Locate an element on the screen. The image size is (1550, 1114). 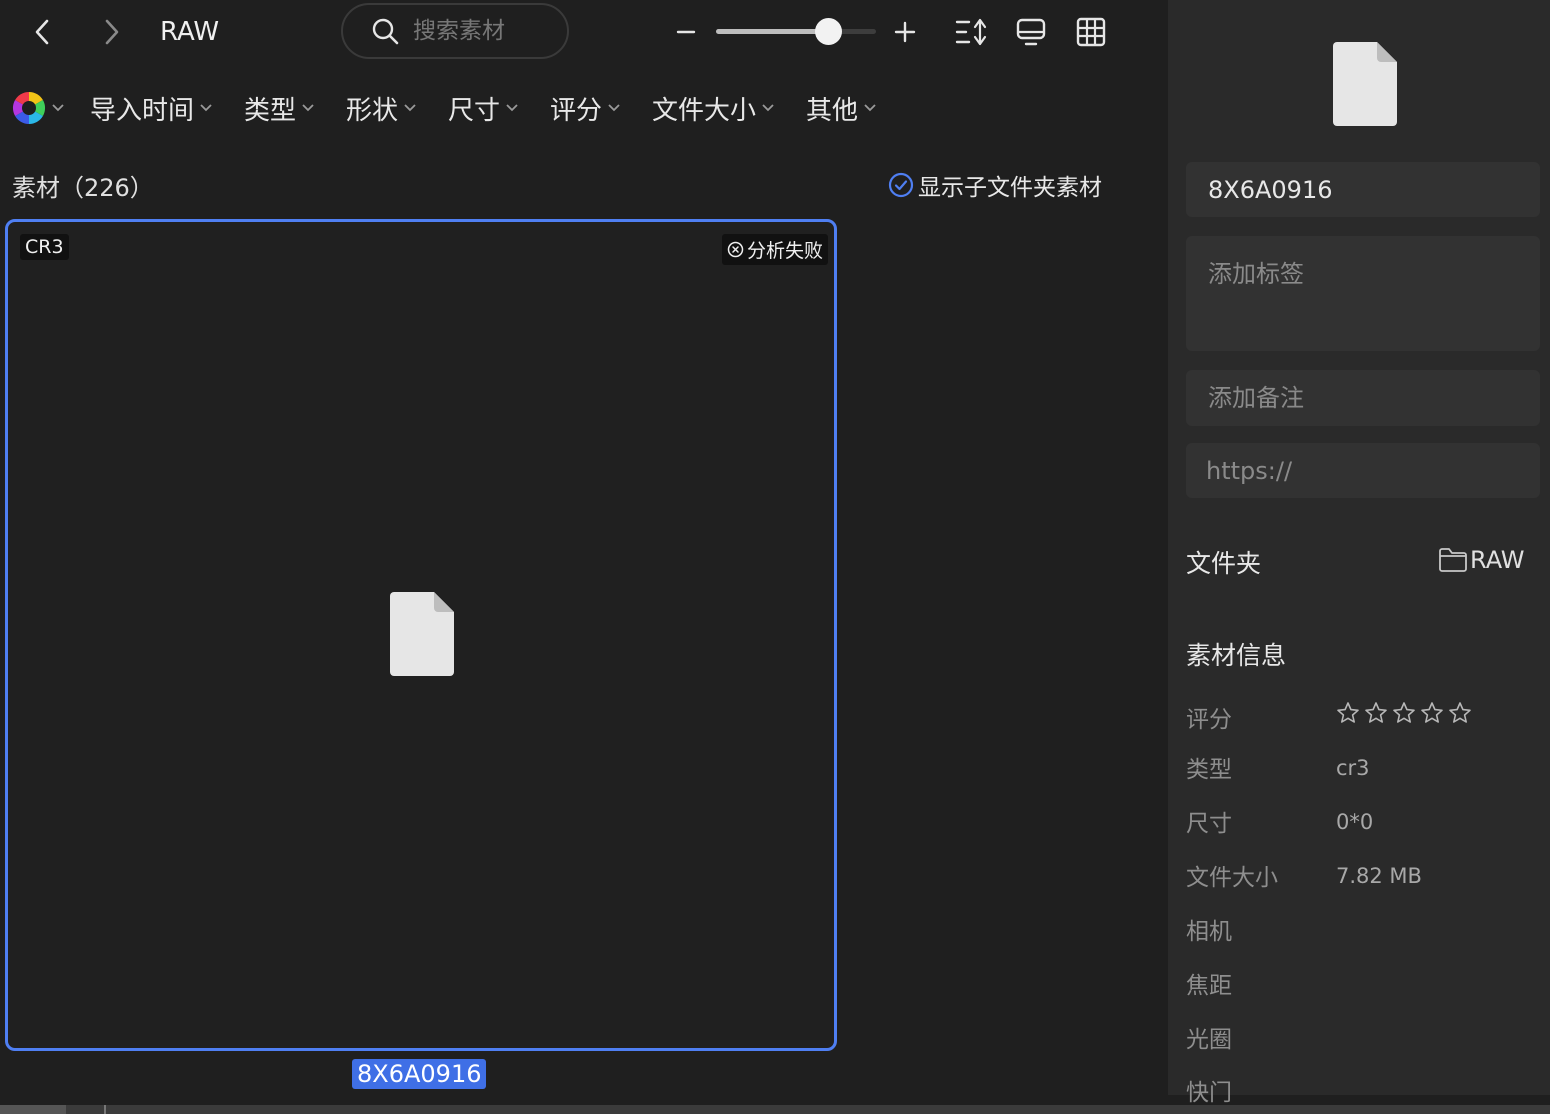
dimensions-label: 尺寸 is located at coordinates (1209, 824).